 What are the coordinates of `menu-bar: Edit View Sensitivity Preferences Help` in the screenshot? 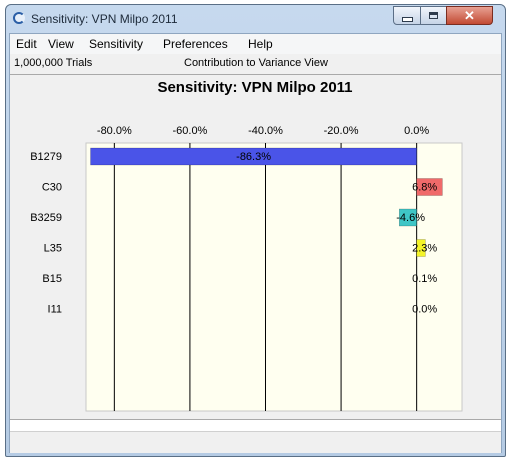 It's located at (255, 44).